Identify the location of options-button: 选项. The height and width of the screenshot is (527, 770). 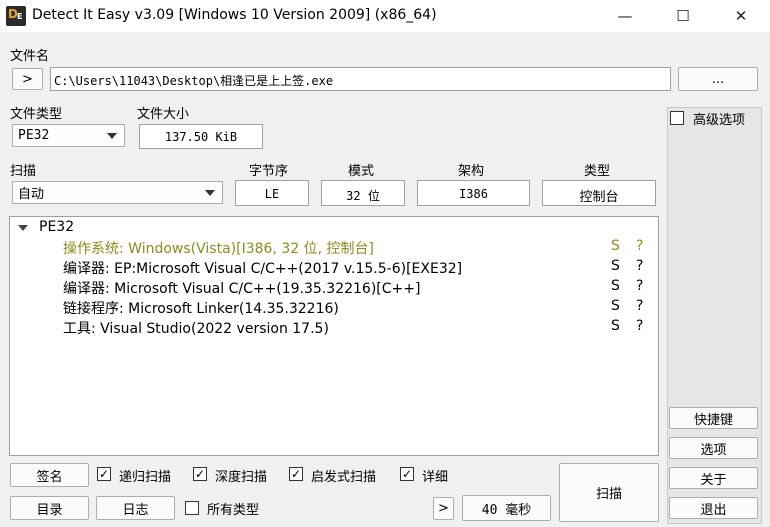
(713, 448).